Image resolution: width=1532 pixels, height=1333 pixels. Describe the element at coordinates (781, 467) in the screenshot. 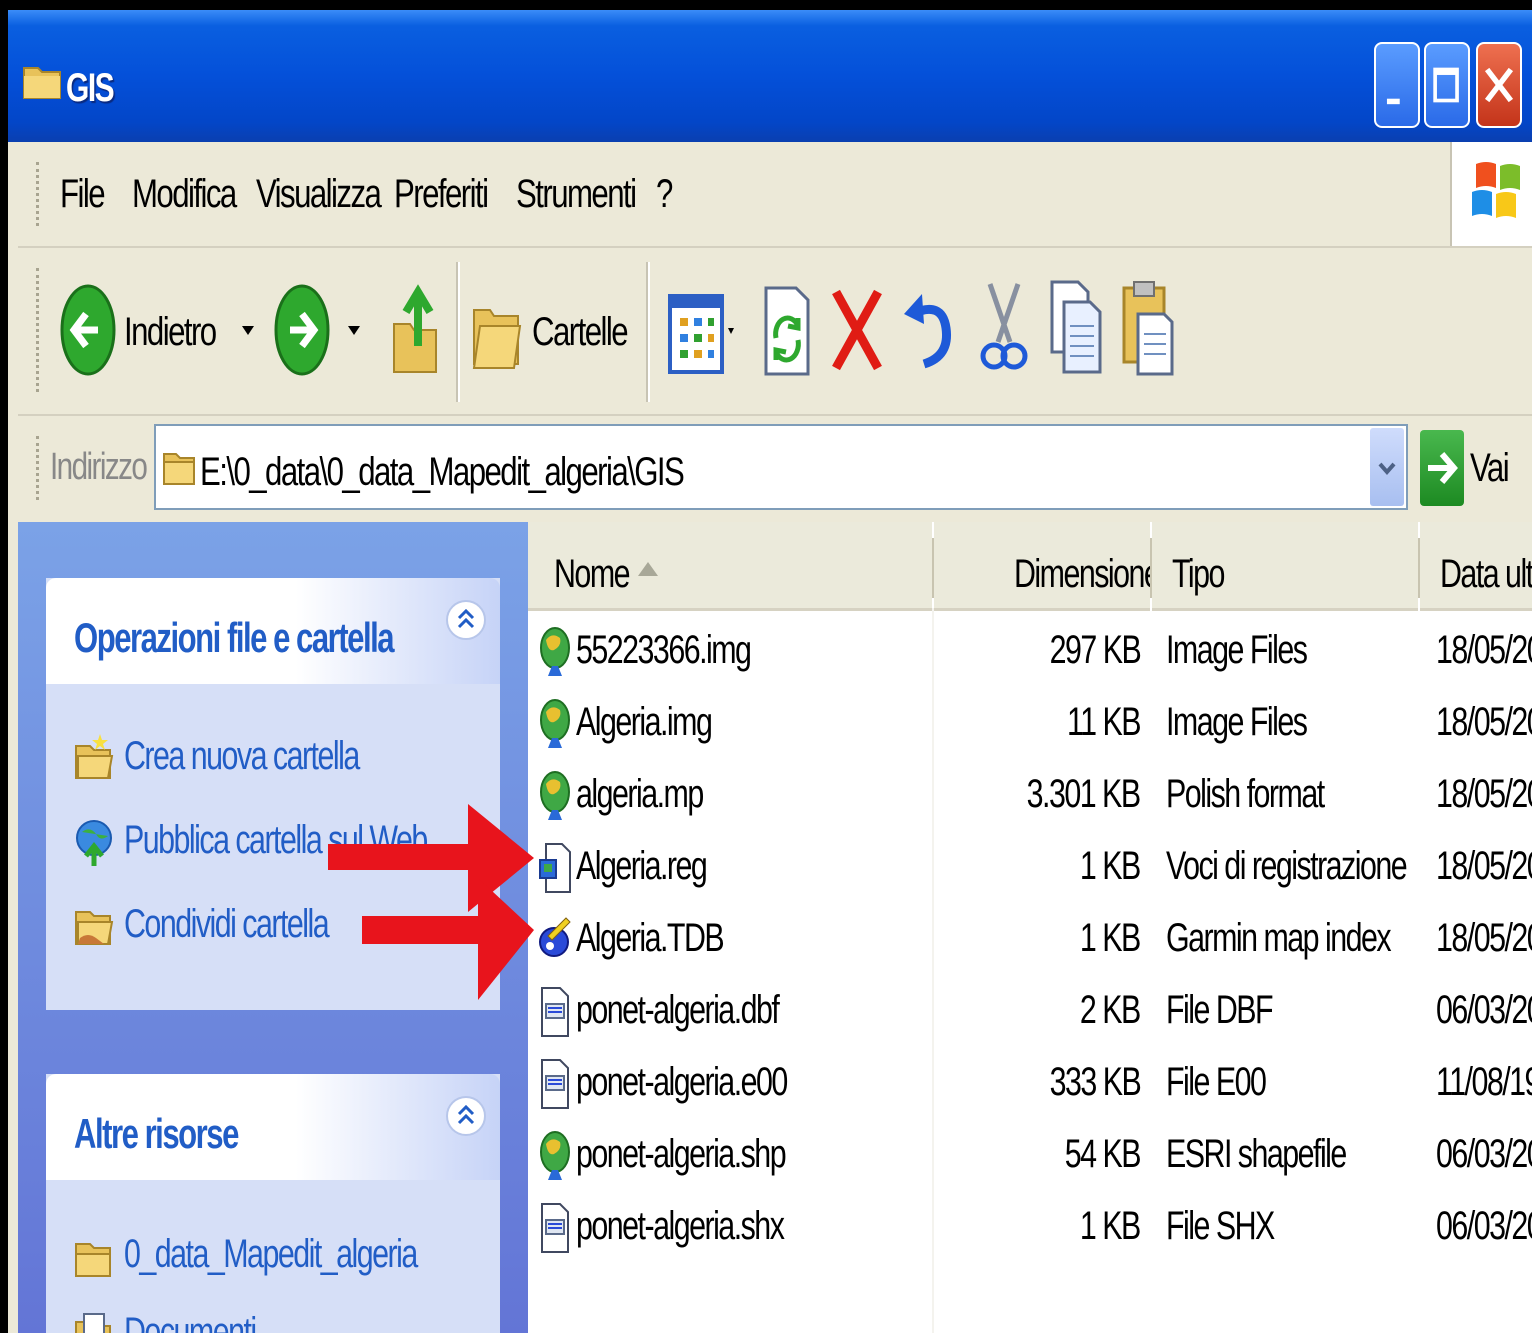

I see `address-input: E:\0_data\0_data_Mapedit_algeria\GIS` at that location.